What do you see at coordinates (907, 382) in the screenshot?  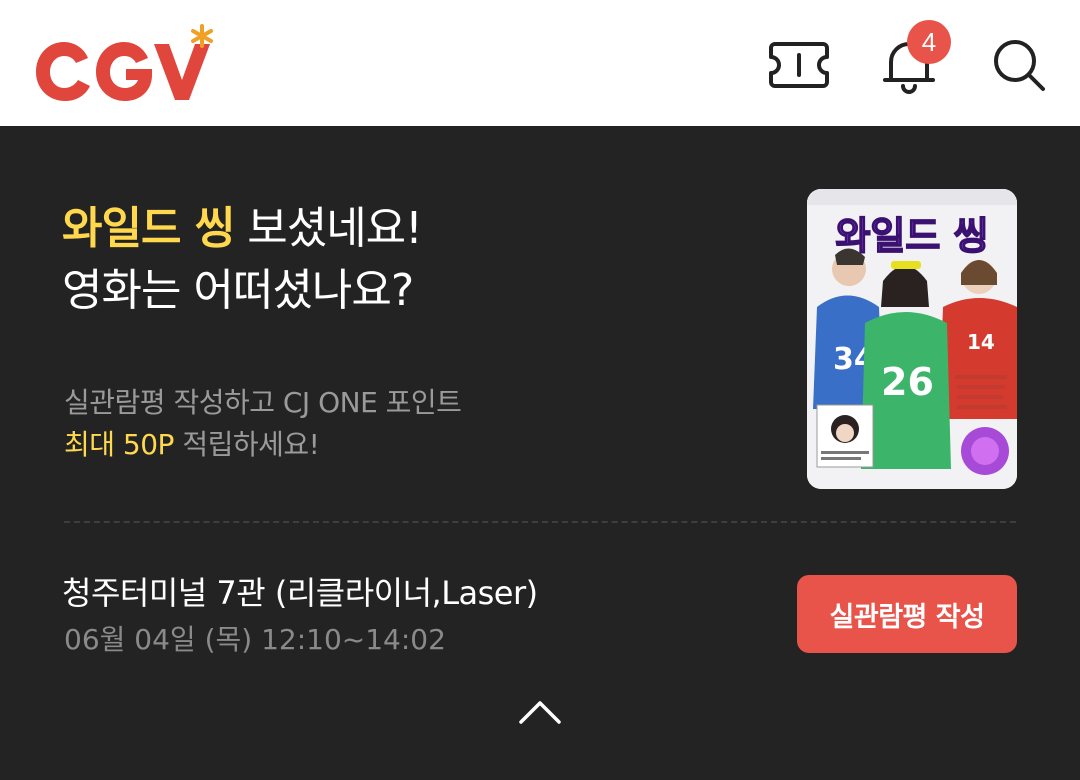 I see `svg-text: 26` at bounding box center [907, 382].